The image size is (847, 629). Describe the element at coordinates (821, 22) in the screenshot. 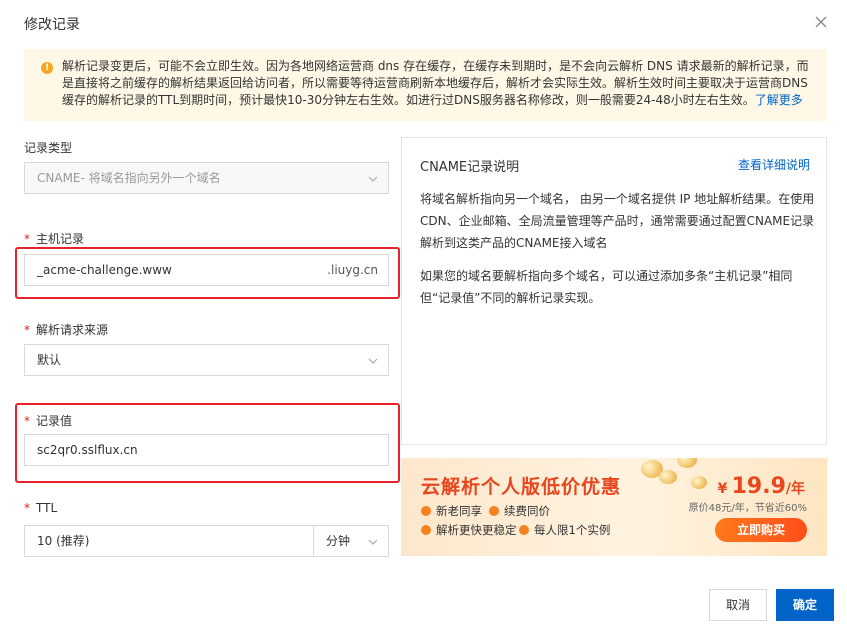

I see `close-icon` at that location.